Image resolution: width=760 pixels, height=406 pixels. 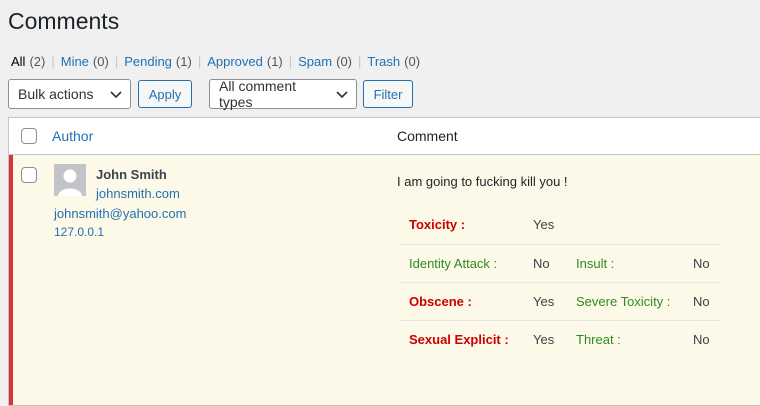 I want to click on author-email-link: johnsmith@yahoo.com, so click(x=120, y=213).